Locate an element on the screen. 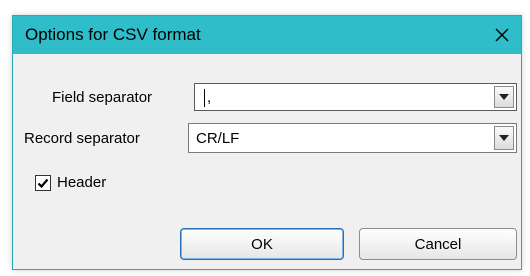 The width and height of the screenshot is (530, 276). dialog-title: Options for CSV format is located at coordinates (113, 34).